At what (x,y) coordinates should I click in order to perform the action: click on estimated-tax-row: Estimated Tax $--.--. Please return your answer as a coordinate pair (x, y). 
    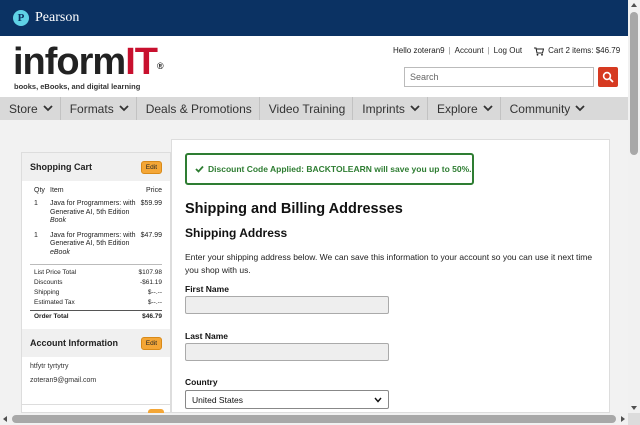
    Looking at the image, I should click on (96, 303).